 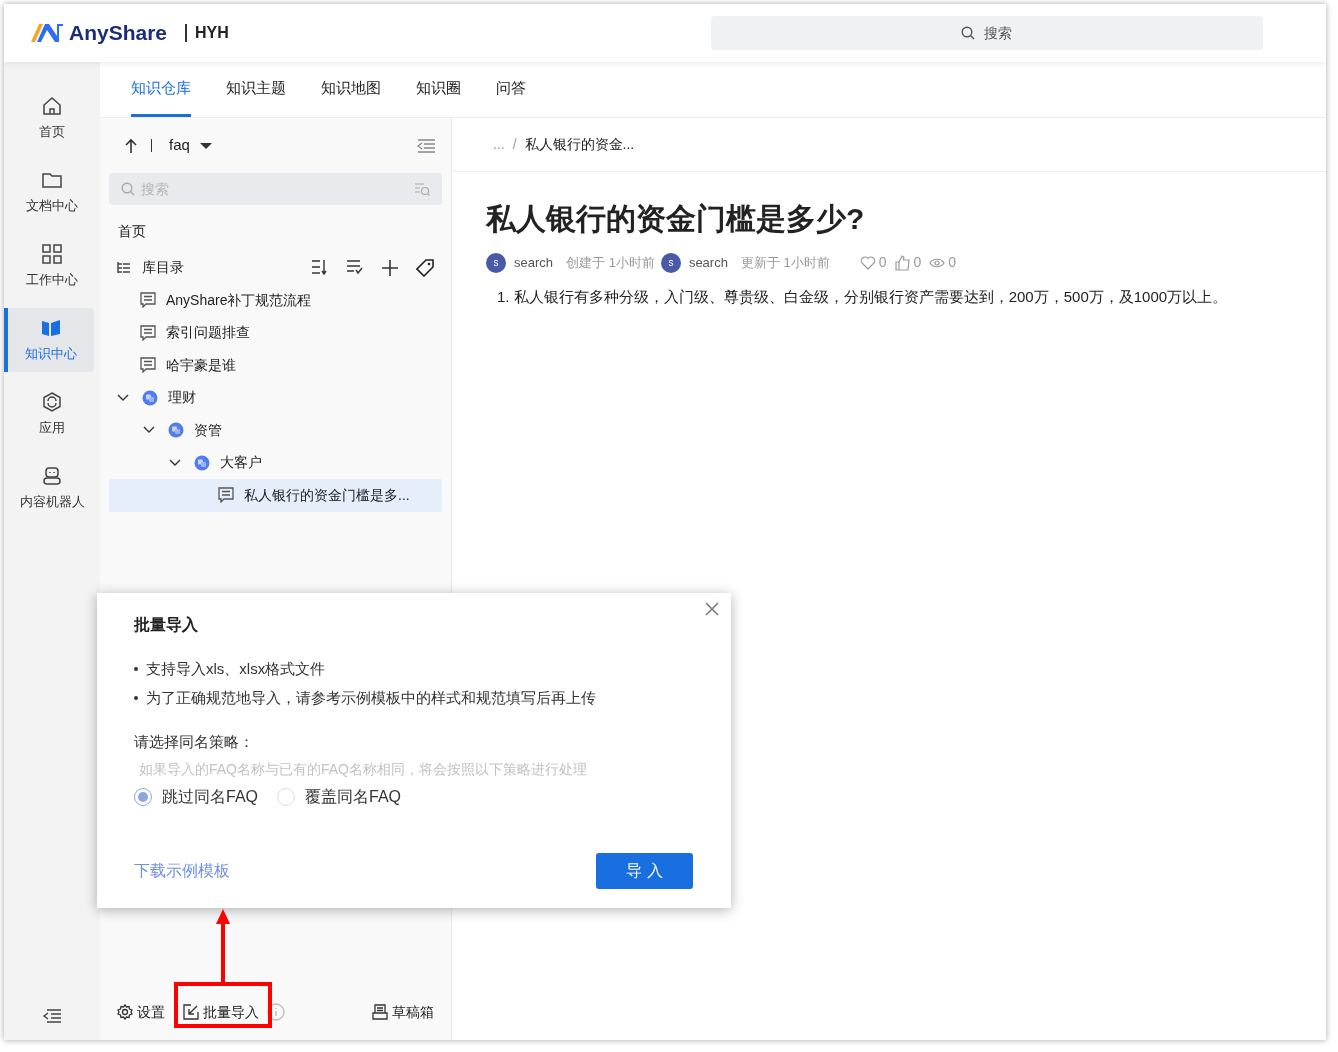 What do you see at coordinates (371, 697) in the screenshot?
I see `note-text: 为了正确规范地导入，请参考示例模板中的样式和规范填写后再上传` at bounding box center [371, 697].